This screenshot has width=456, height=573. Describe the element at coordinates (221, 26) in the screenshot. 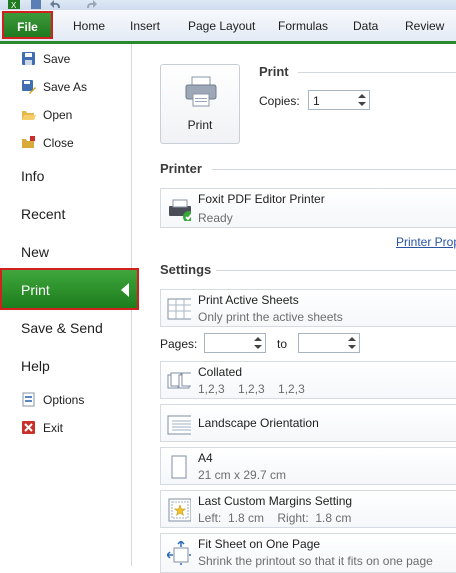

I see `tab-page-layout: Page Layout` at that location.